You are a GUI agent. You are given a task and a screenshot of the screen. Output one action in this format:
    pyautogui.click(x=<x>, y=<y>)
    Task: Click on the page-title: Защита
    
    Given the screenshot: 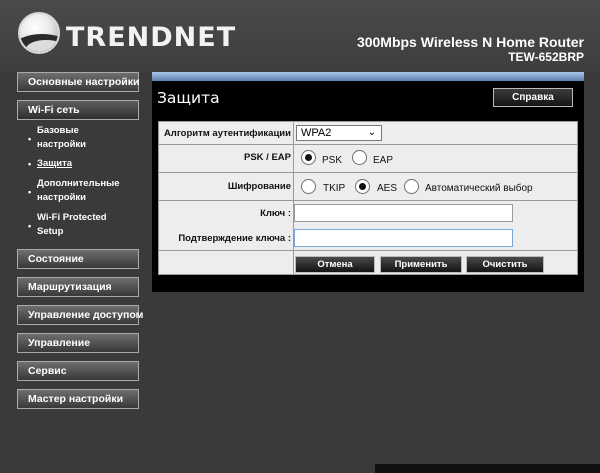 What is the action you would take?
    pyautogui.click(x=188, y=98)
    